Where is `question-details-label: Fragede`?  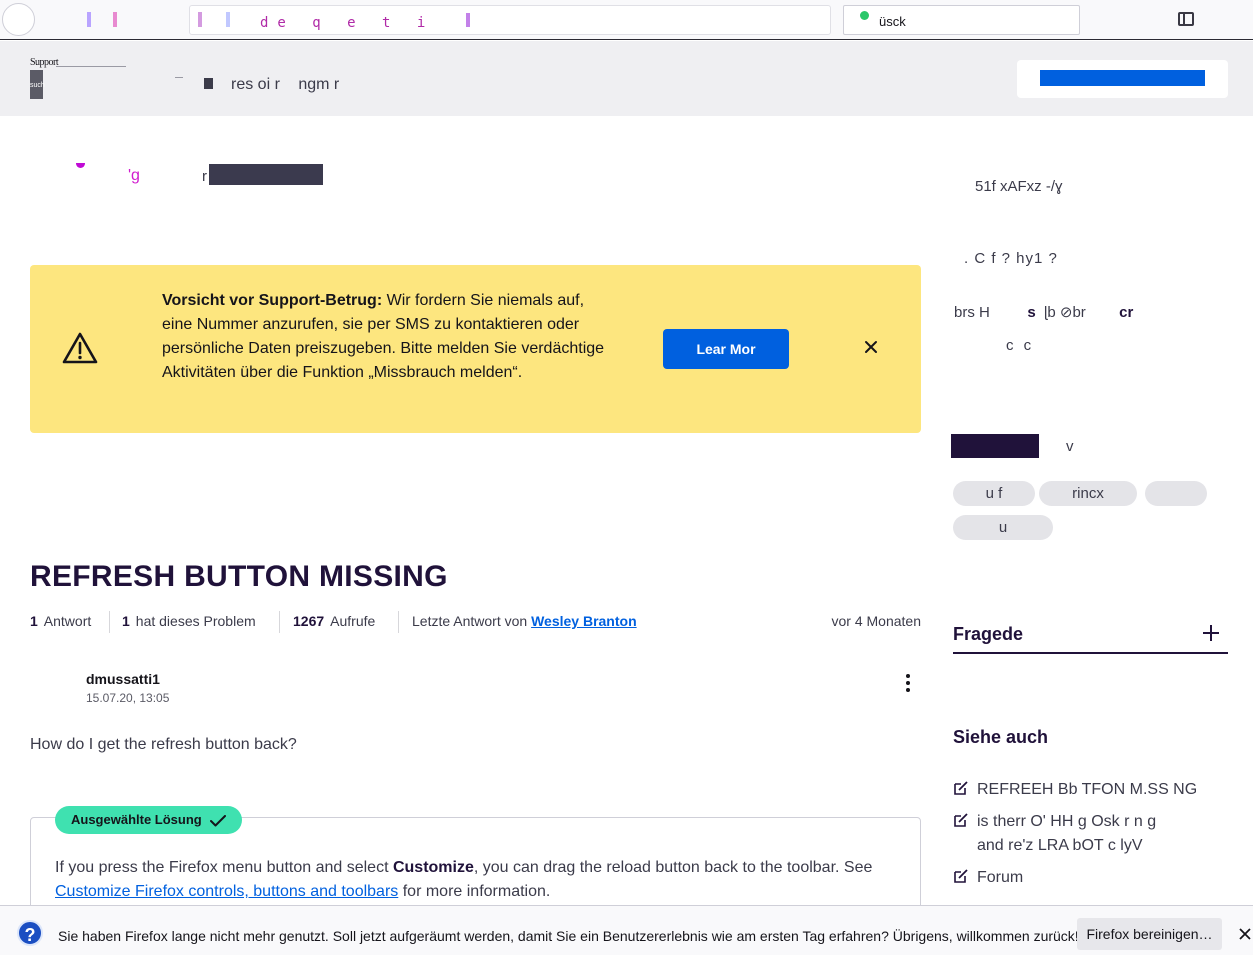
question-details-label: Fragede is located at coordinates (988, 634).